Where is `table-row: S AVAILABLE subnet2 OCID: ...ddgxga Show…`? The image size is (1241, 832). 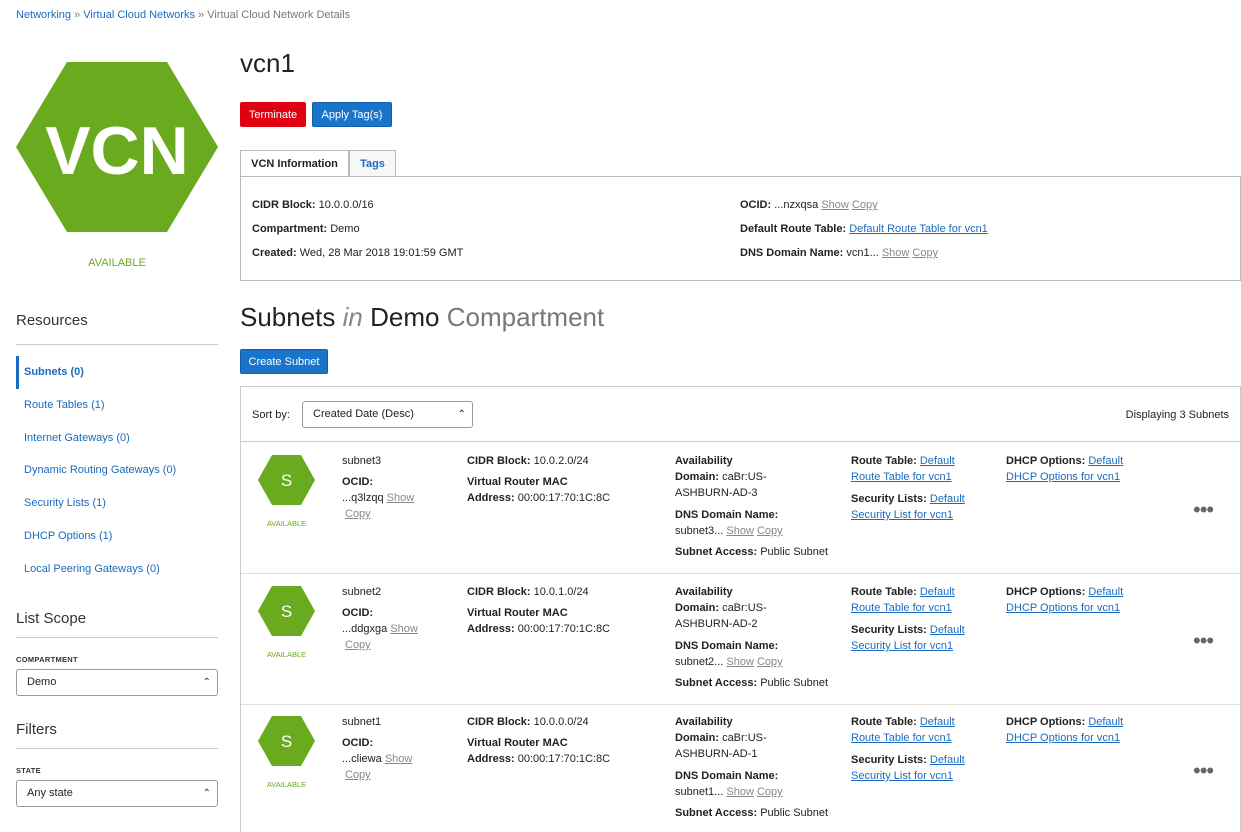
table-row: S AVAILABLE subnet2 OCID: ...ddgxga Show… is located at coordinates (740, 639).